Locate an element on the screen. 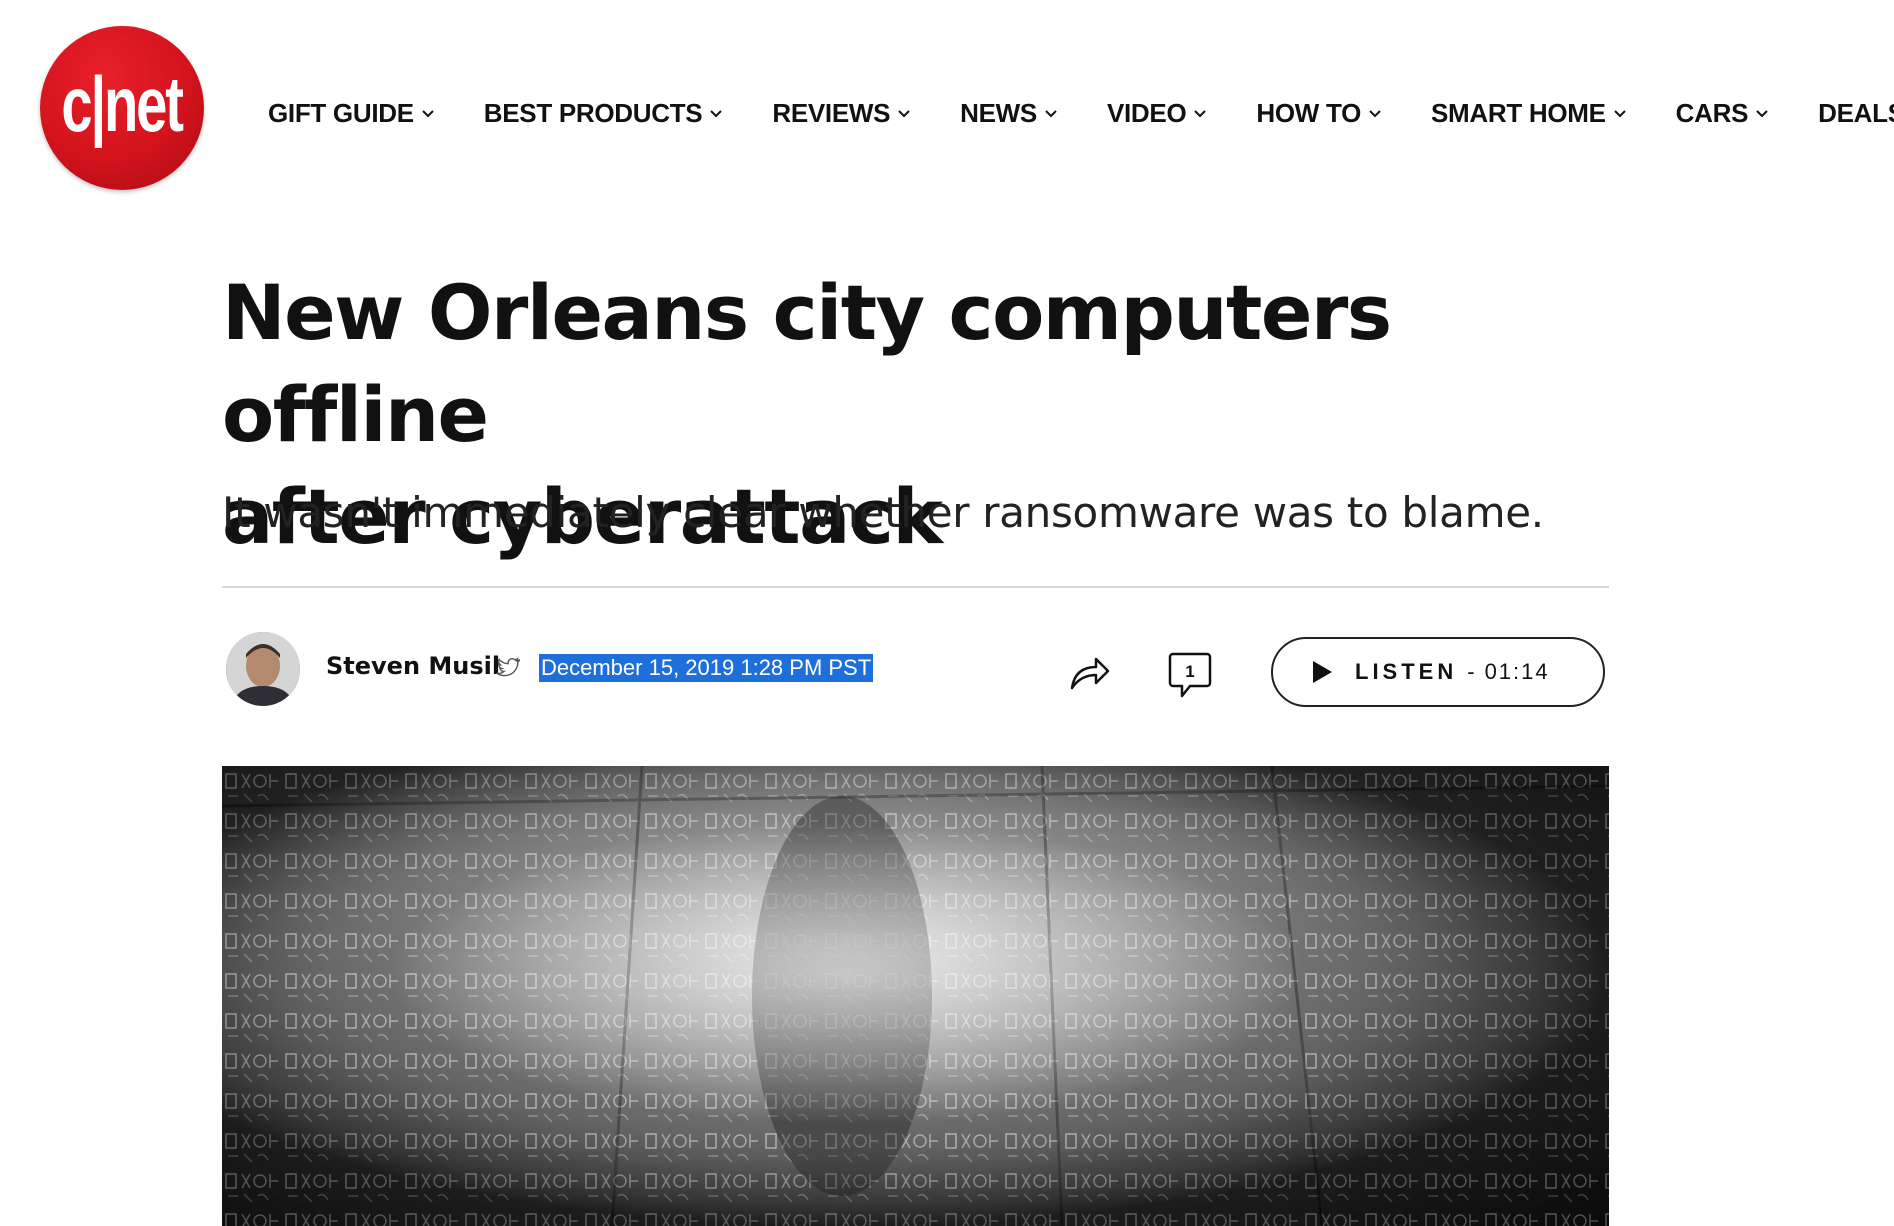 This screenshot has height=1226, width=1894. nav-item-cars: CARS is located at coordinates (1723, 113).